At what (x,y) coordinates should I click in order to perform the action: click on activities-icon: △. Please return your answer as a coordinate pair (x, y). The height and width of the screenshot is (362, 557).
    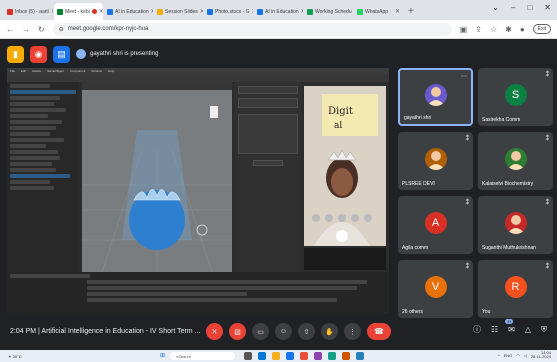
    Looking at the image, I should click on (528, 329).